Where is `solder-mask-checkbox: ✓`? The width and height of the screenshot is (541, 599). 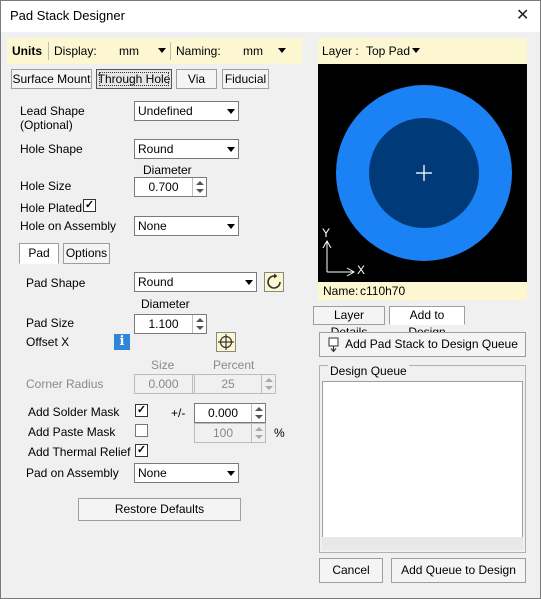
solder-mask-checkbox: ✓ is located at coordinates (141, 410).